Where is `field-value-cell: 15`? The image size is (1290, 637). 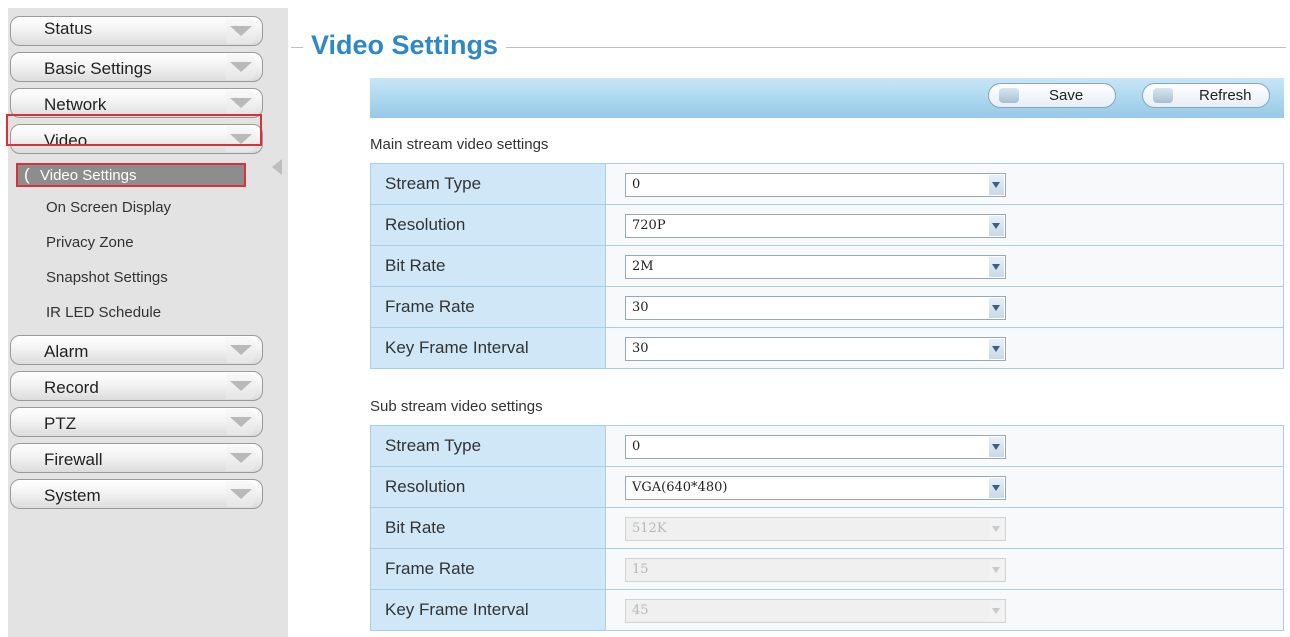
field-value-cell: 15 is located at coordinates (944, 569).